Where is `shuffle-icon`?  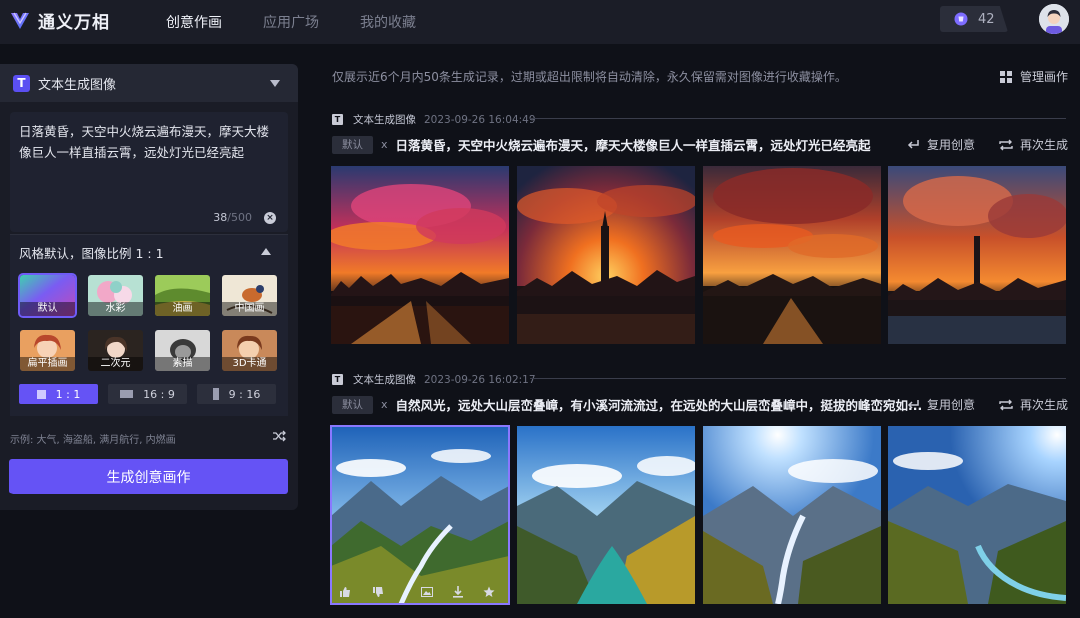
shuffle-icon is located at coordinates (279, 436).